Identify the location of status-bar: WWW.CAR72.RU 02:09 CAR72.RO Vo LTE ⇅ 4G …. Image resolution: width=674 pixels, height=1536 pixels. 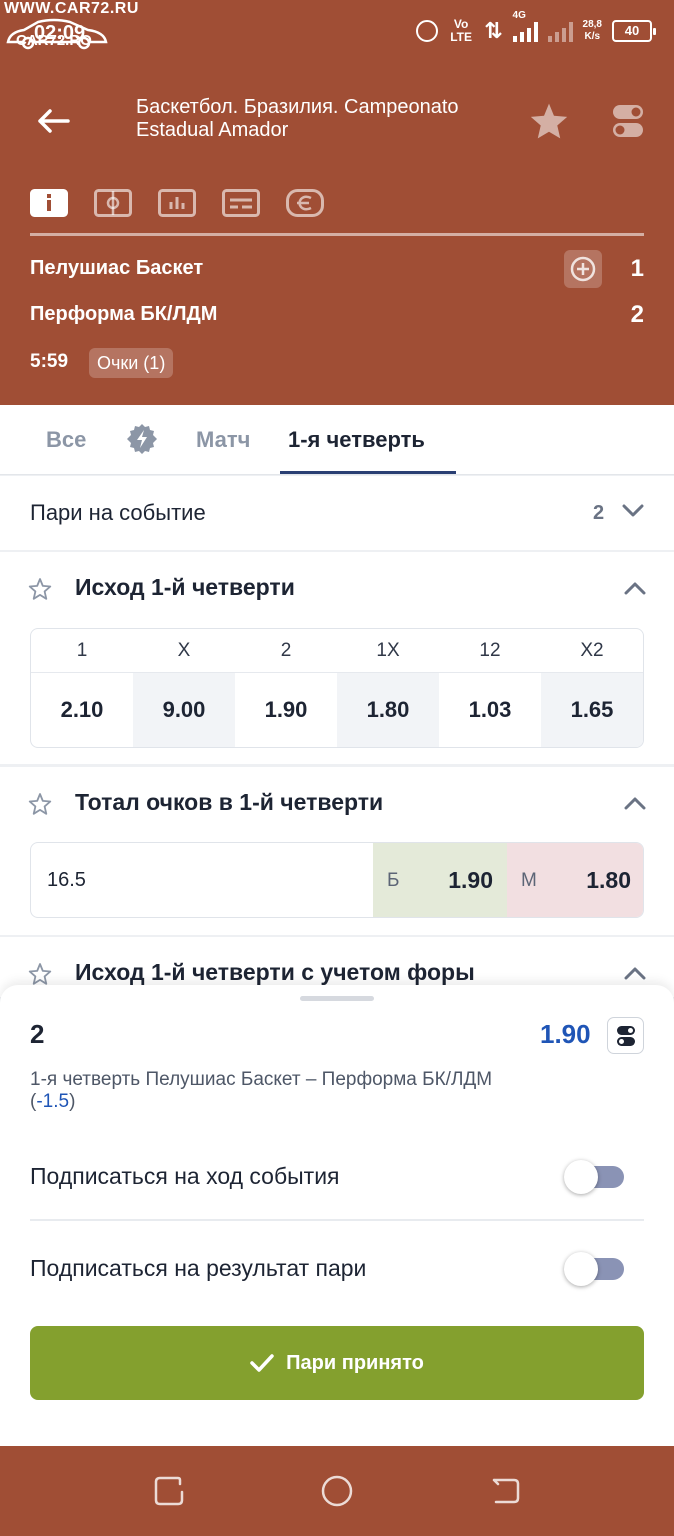
(337, 33).